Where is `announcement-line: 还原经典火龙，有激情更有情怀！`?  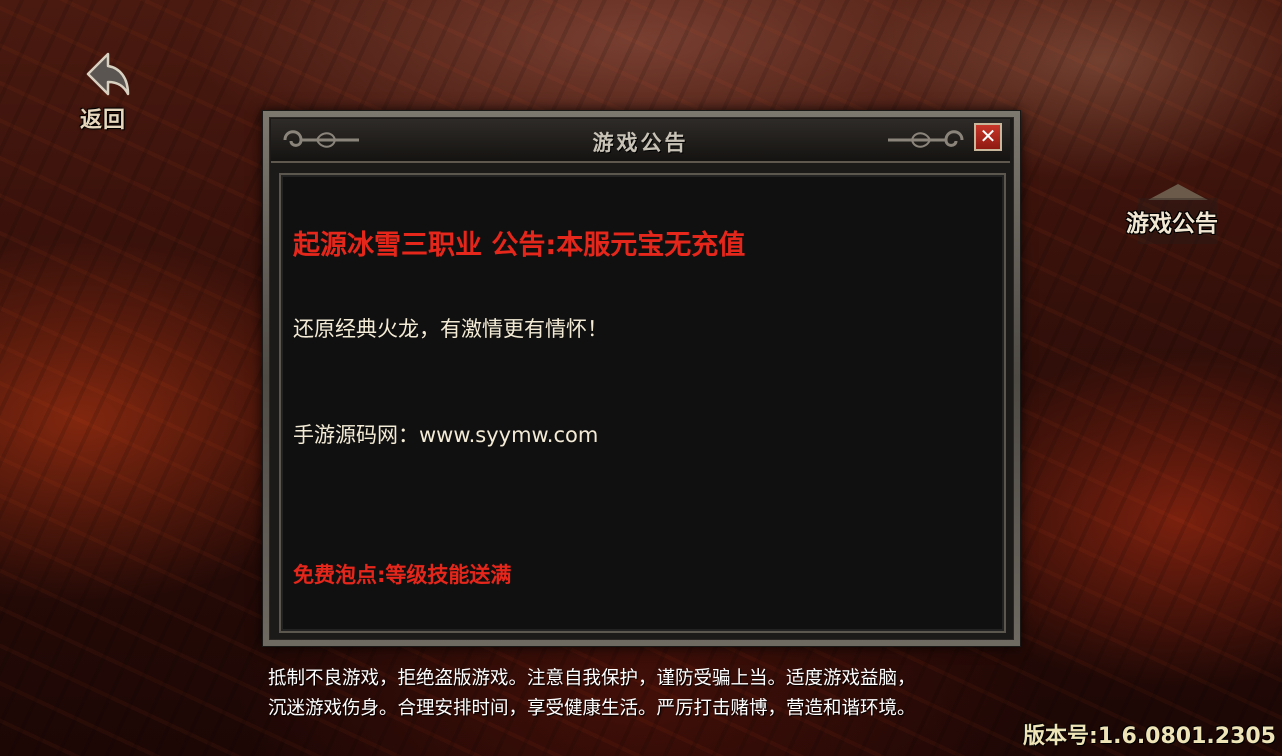
announcement-line: 还原经典火龙，有激情更有情怀！ is located at coordinates (450, 329).